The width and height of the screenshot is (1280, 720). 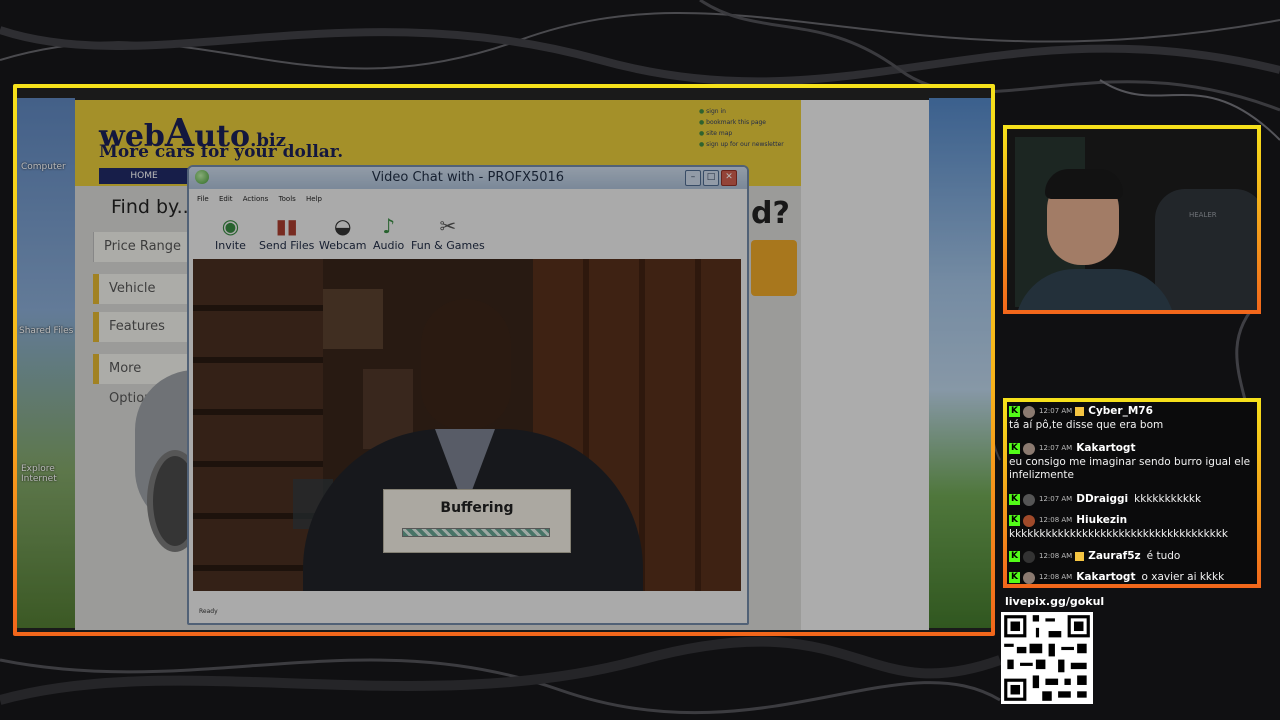 What do you see at coordinates (711, 178) in the screenshot?
I see `maximize-icon: □` at bounding box center [711, 178].